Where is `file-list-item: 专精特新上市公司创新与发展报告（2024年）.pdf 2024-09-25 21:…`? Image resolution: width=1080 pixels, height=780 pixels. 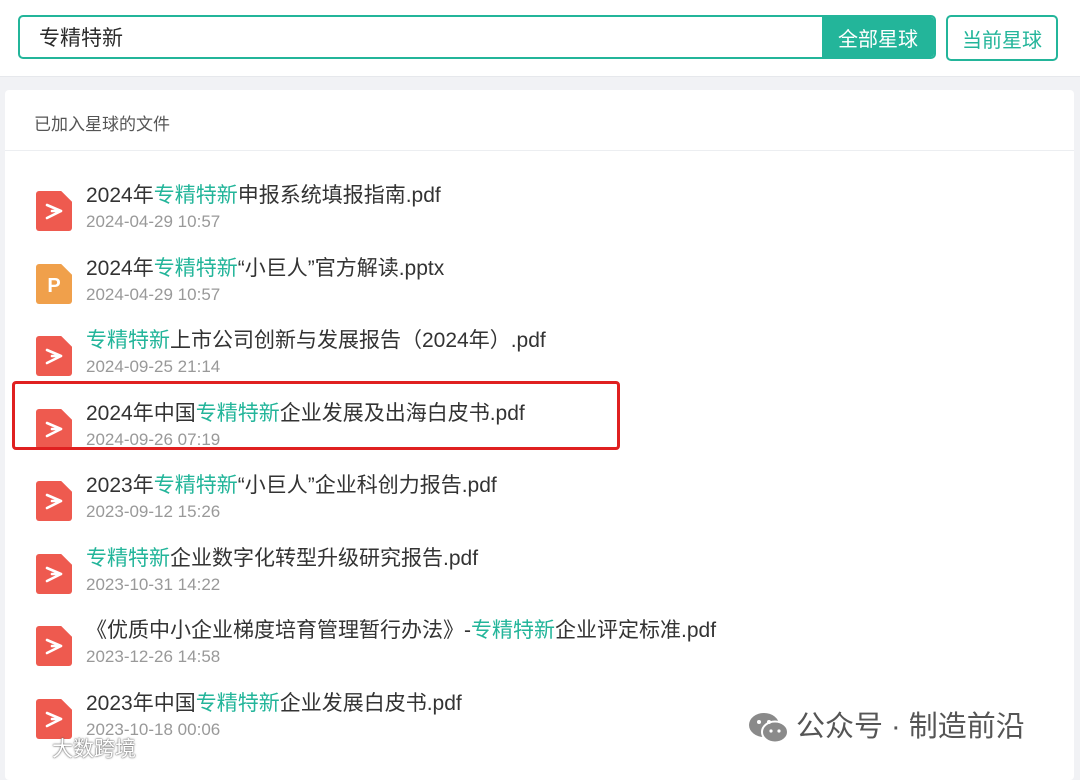 file-list-item: 专精特新上市公司创新与发展报告（2024年）.pdf 2024-09-25 21:… is located at coordinates (414, 355).